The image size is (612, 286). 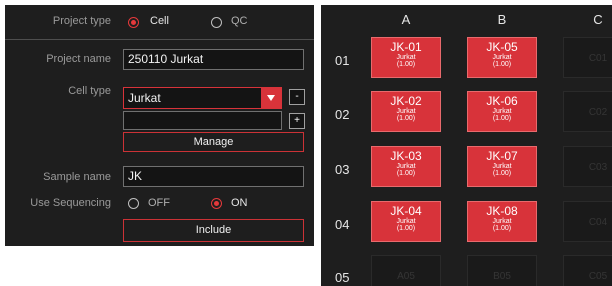 I want to click on well-c04: C04, so click(x=587, y=221).